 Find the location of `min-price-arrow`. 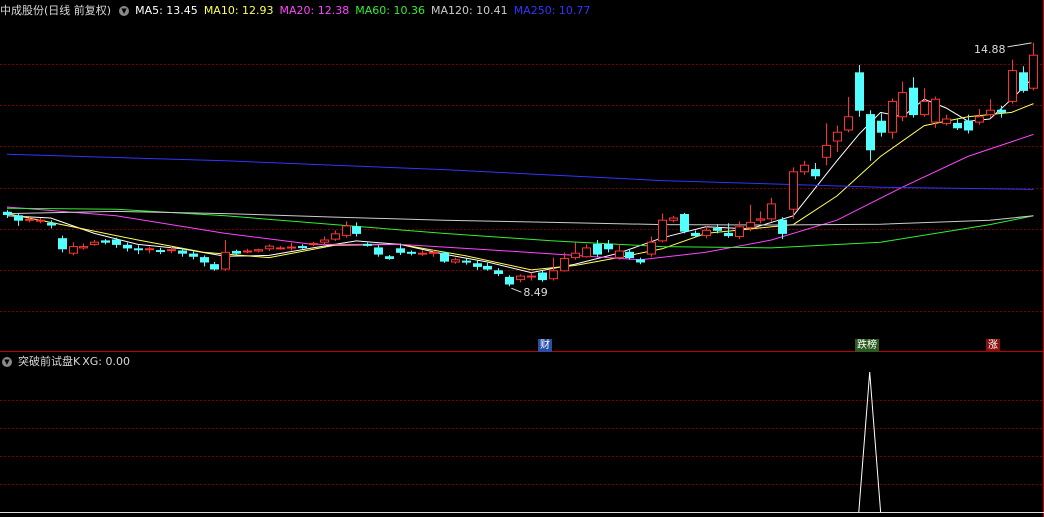

min-price-arrow is located at coordinates (516, 290).